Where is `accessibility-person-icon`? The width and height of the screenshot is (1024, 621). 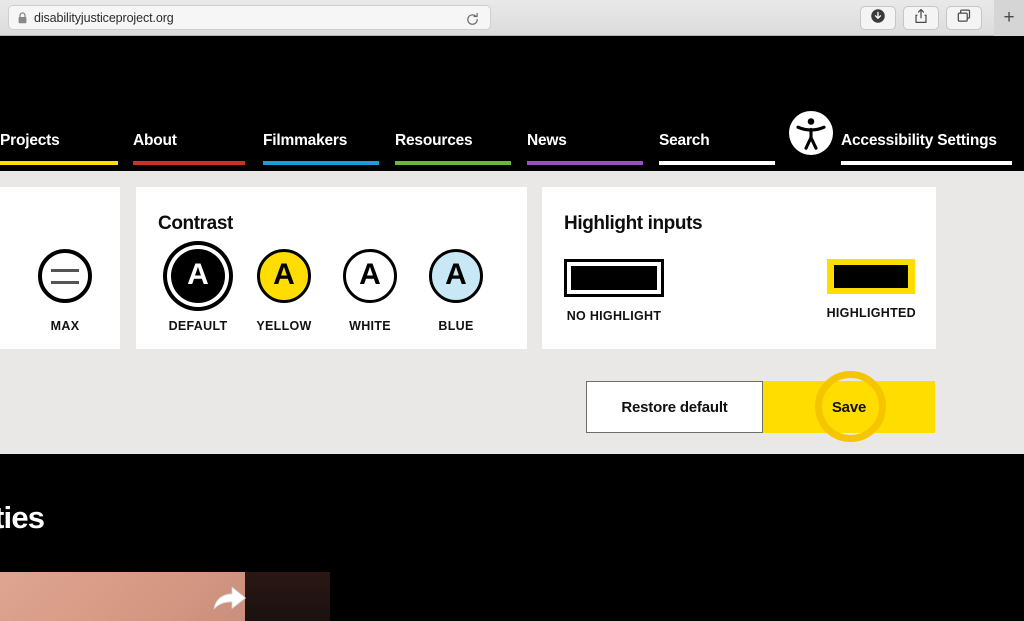 accessibility-person-icon is located at coordinates (811, 133).